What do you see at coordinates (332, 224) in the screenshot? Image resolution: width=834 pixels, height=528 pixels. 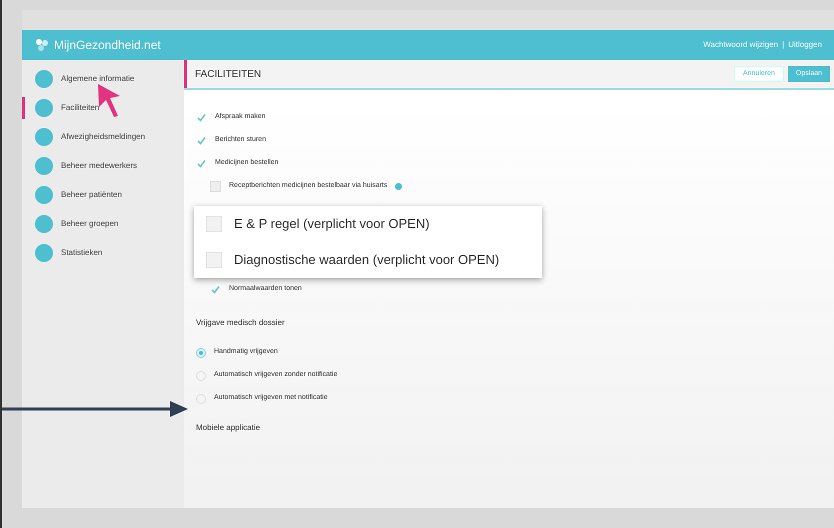 I see `checkbox-label: E & P regel (verplicht voor OPEN)` at bounding box center [332, 224].